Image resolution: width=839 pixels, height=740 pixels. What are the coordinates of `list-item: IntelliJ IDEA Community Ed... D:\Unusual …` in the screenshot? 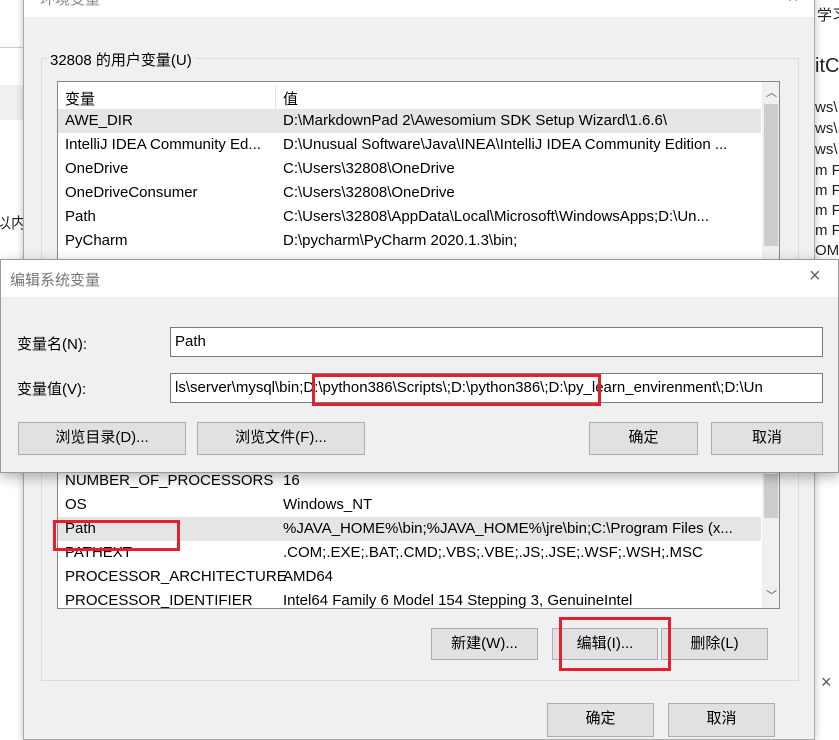 It's located at (409, 145).